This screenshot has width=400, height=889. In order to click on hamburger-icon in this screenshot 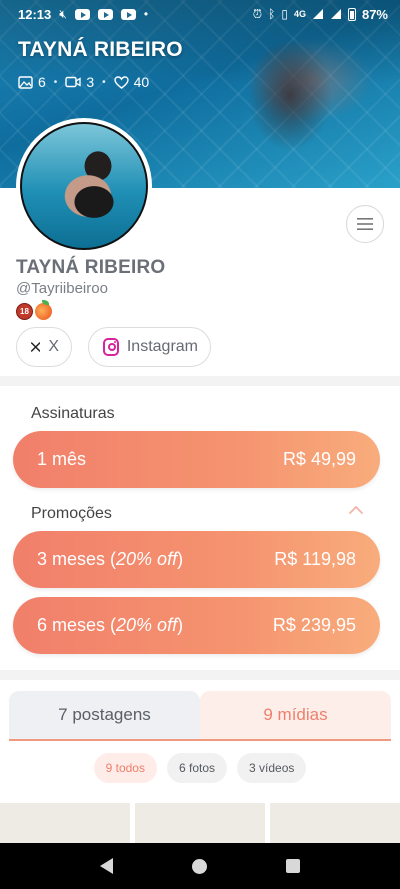, I will do `click(365, 224)`.